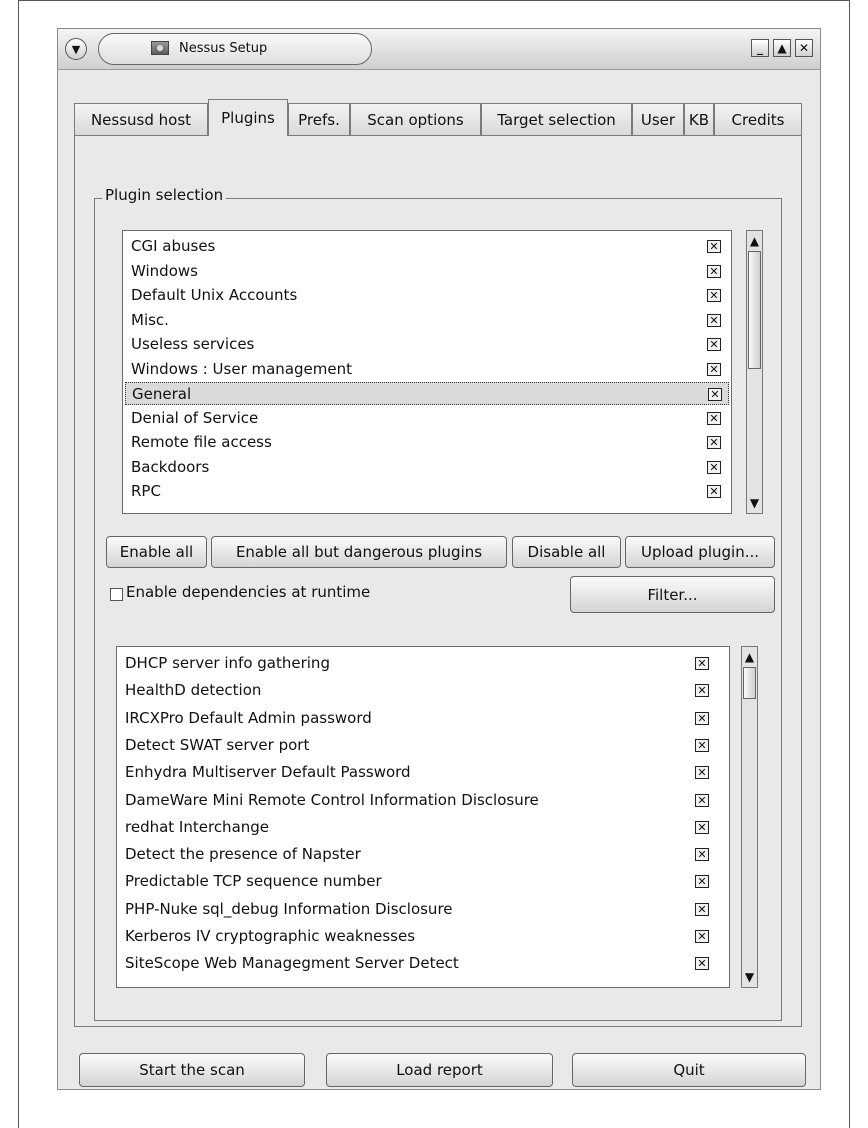 This screenshot has width=868, height=1128. What do you see at coordinates (423, 827) in the screenshot?
I see `list-item: redhat Interchange ✕` at bounding box center [423, 827].